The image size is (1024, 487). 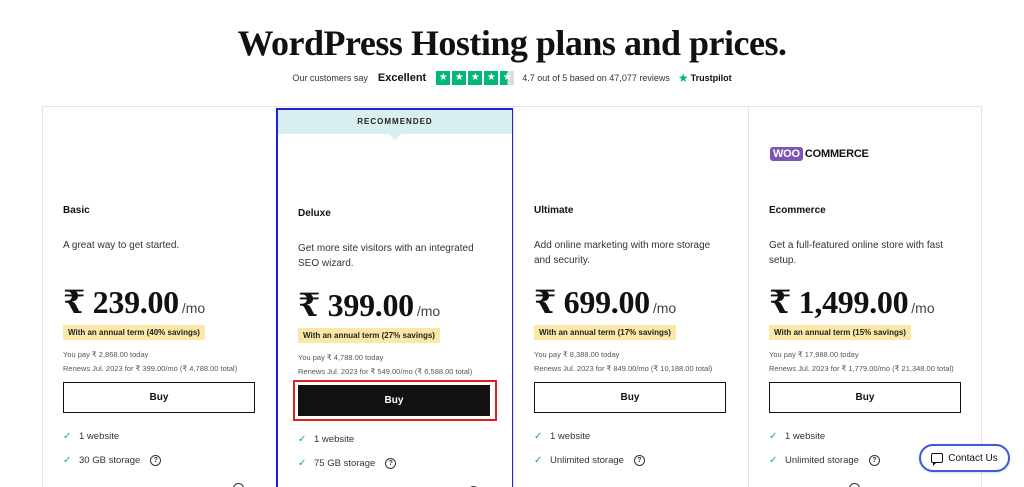 I want to click on page-title: WordPress Hosting plans and prices., so click(x=512, y=43).